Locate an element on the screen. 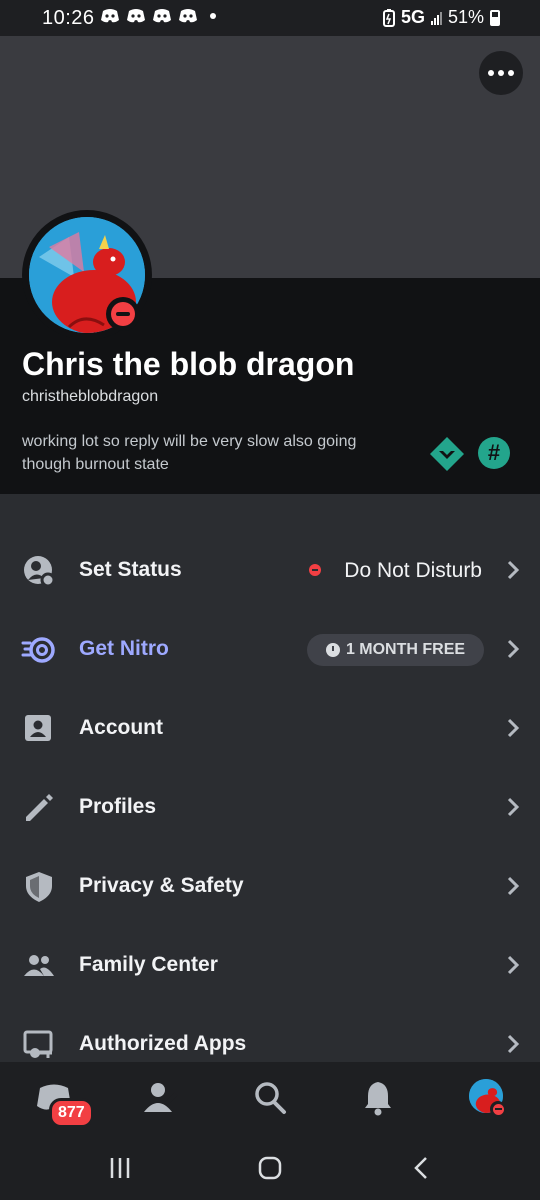  recent-apps-icon is located at coordinates (120, 1168).